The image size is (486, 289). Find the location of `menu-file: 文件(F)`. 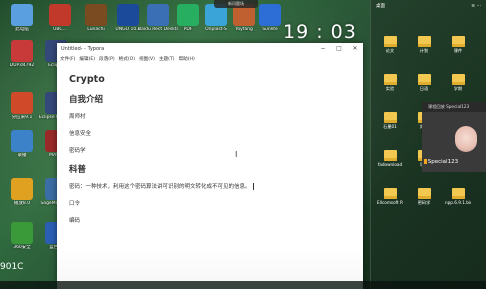

menu-file: 文件(F) is located at coordinates (67, 59).